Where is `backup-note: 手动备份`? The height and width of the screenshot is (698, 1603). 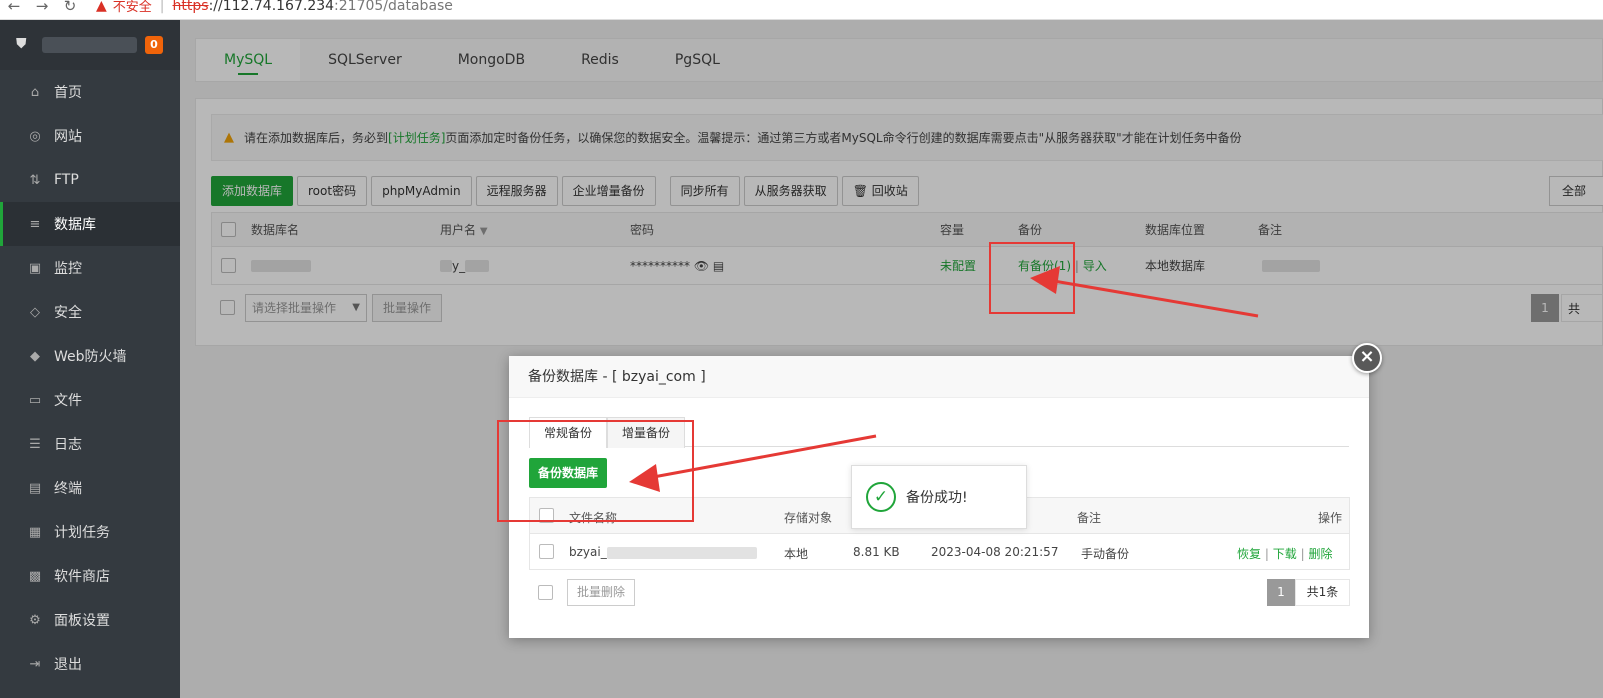
backup-note: 手动备份 is located at coordinates (1105, 554).